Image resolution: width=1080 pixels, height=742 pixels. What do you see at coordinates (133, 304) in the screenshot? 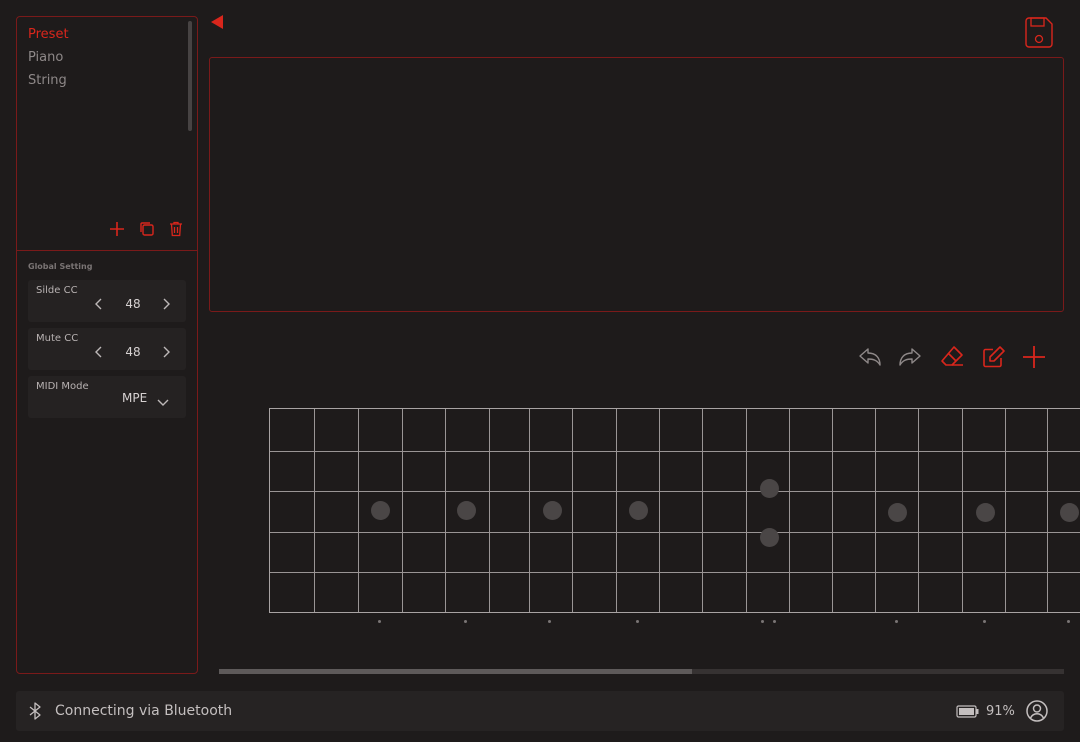
I see `slide-cc-value: 48` at bounding box center [133, 304].